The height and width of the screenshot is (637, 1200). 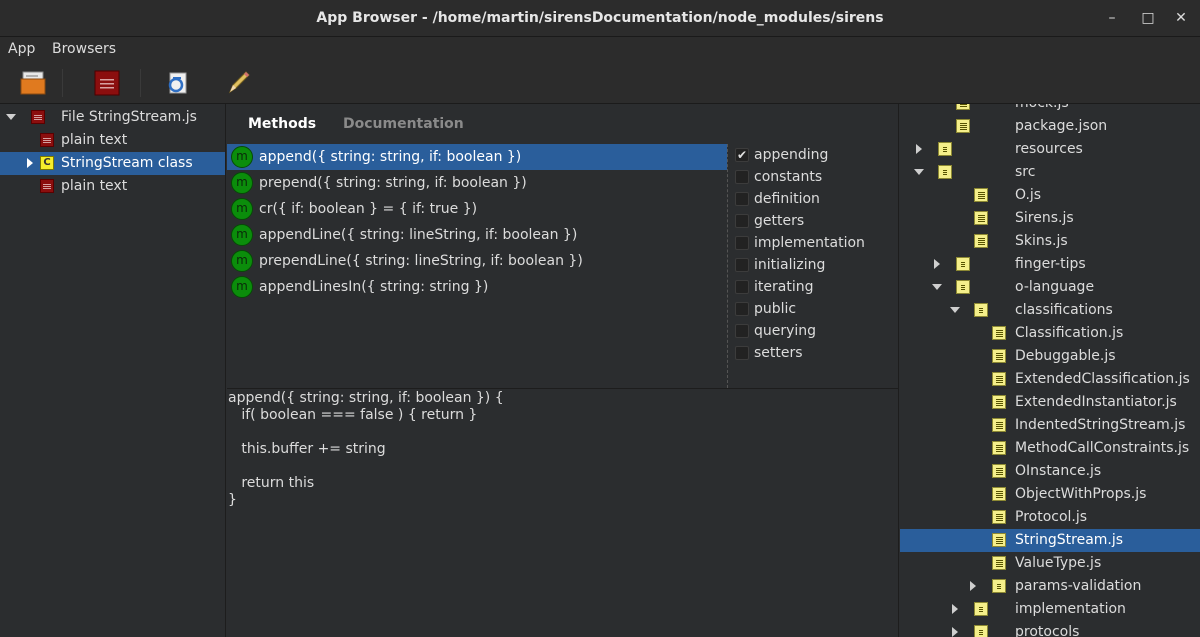 I want to click on tree-item-label: mock.js, so click(x=1042, y=109).